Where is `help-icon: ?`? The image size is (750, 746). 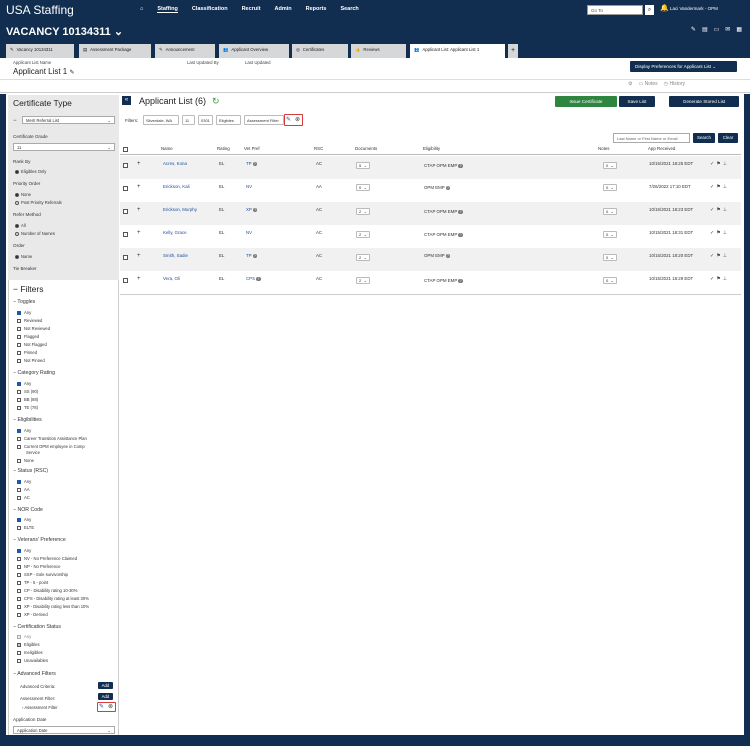
help-icon: ? is located at coordinates (448, 256).